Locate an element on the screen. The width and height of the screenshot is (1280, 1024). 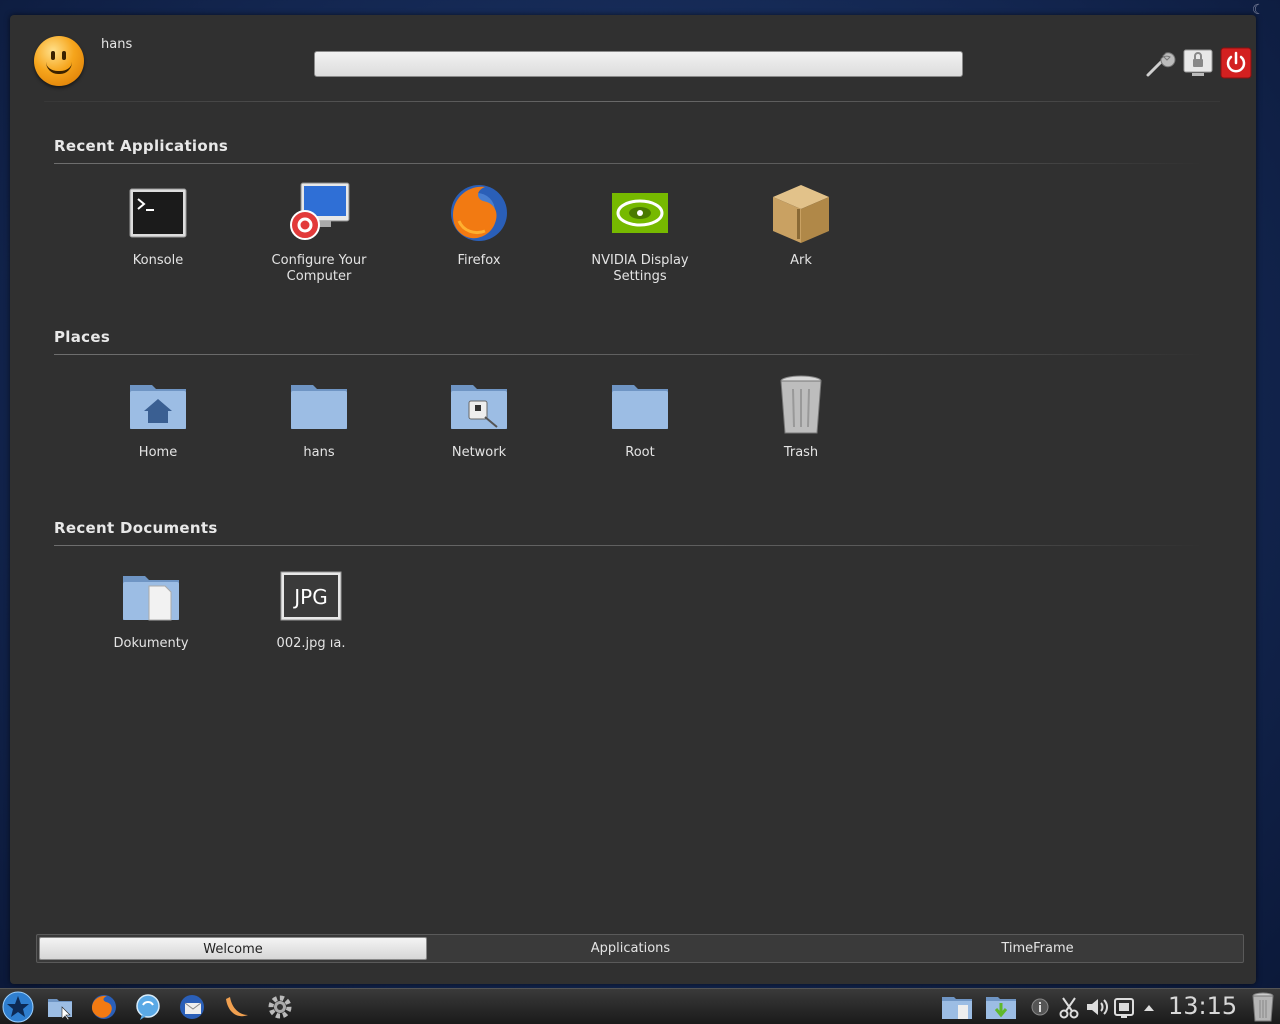
place-home: Home is located at coordinates (158, 417).